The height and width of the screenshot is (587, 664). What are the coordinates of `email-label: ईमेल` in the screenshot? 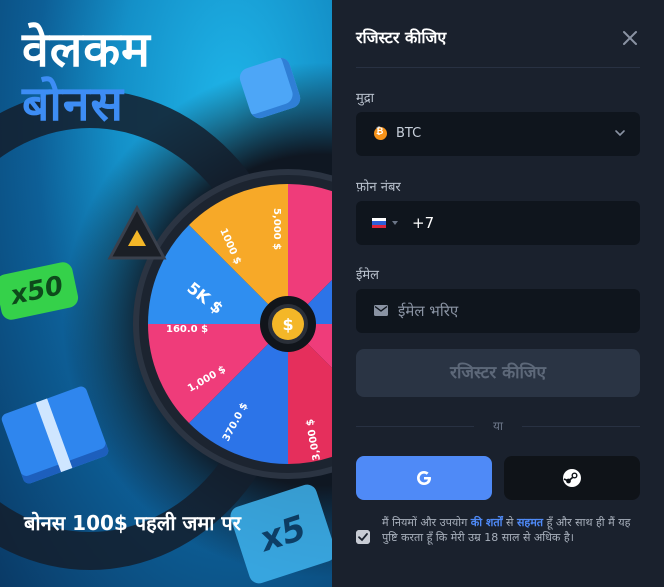 It's located at (367, 275).